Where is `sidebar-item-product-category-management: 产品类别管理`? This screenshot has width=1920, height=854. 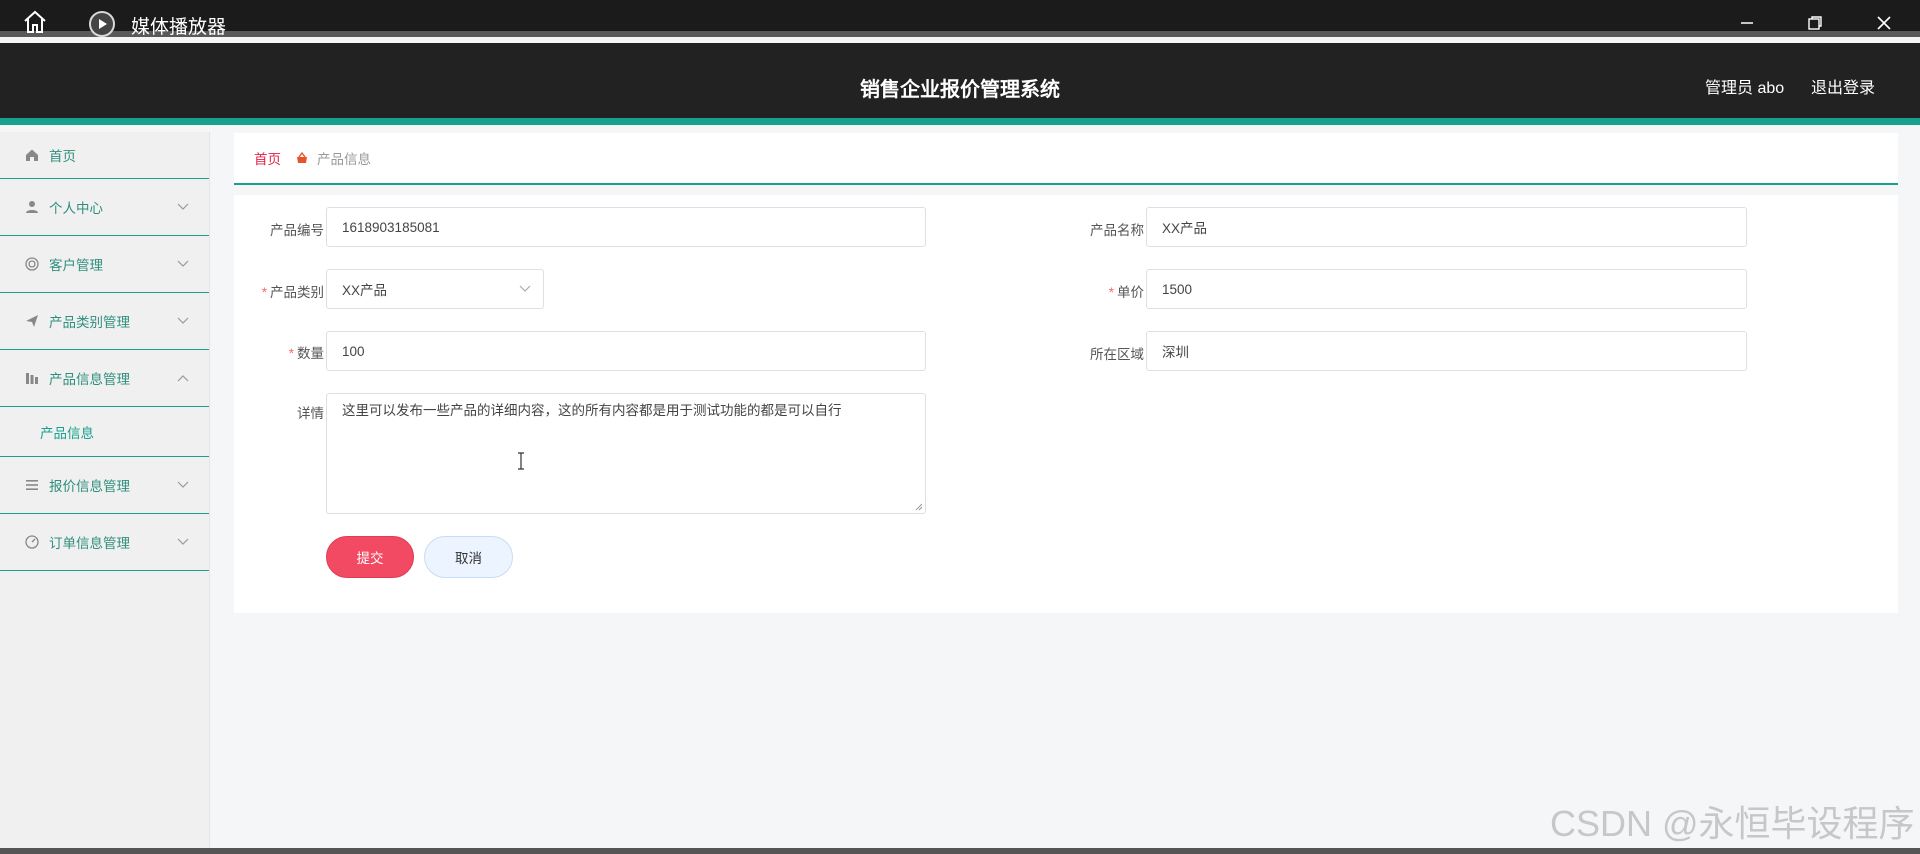
sidebar-item-product-category-management: 产品类别管理 is located at coordinates (104, 321).